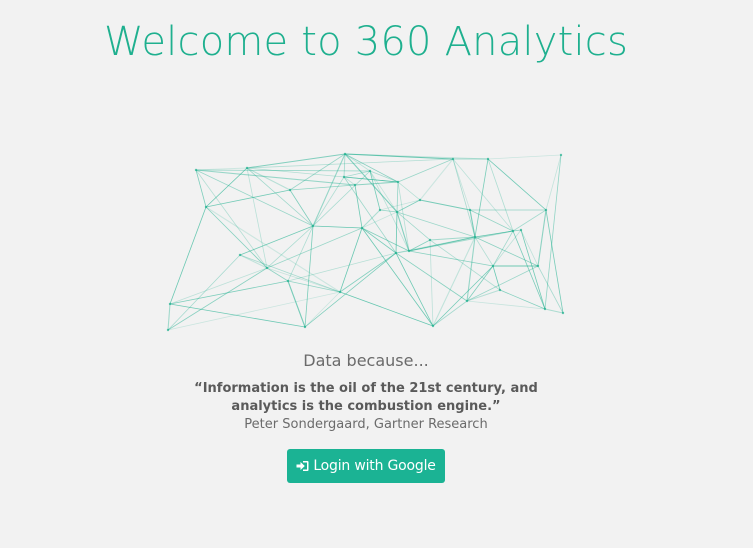  What do you see at coordinates (366, 424) in the screenshot?
I see `quote-attribution: Peter Sondergaard, Gartner Research` at bounding box center [366, 424].